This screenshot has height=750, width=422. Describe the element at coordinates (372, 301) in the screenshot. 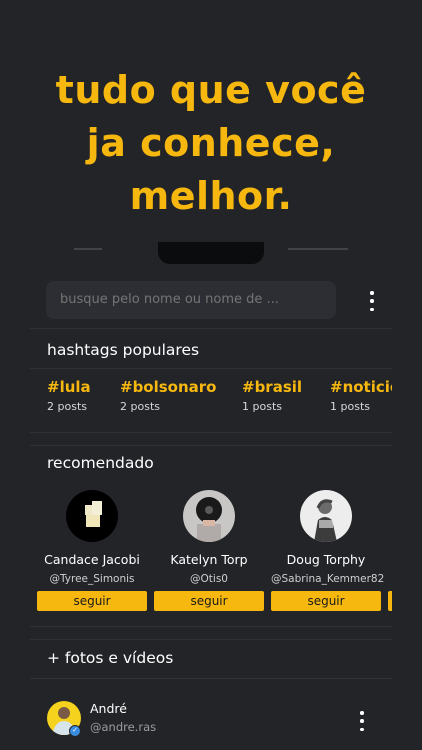

I see `kebab-menu-icon` at that location.